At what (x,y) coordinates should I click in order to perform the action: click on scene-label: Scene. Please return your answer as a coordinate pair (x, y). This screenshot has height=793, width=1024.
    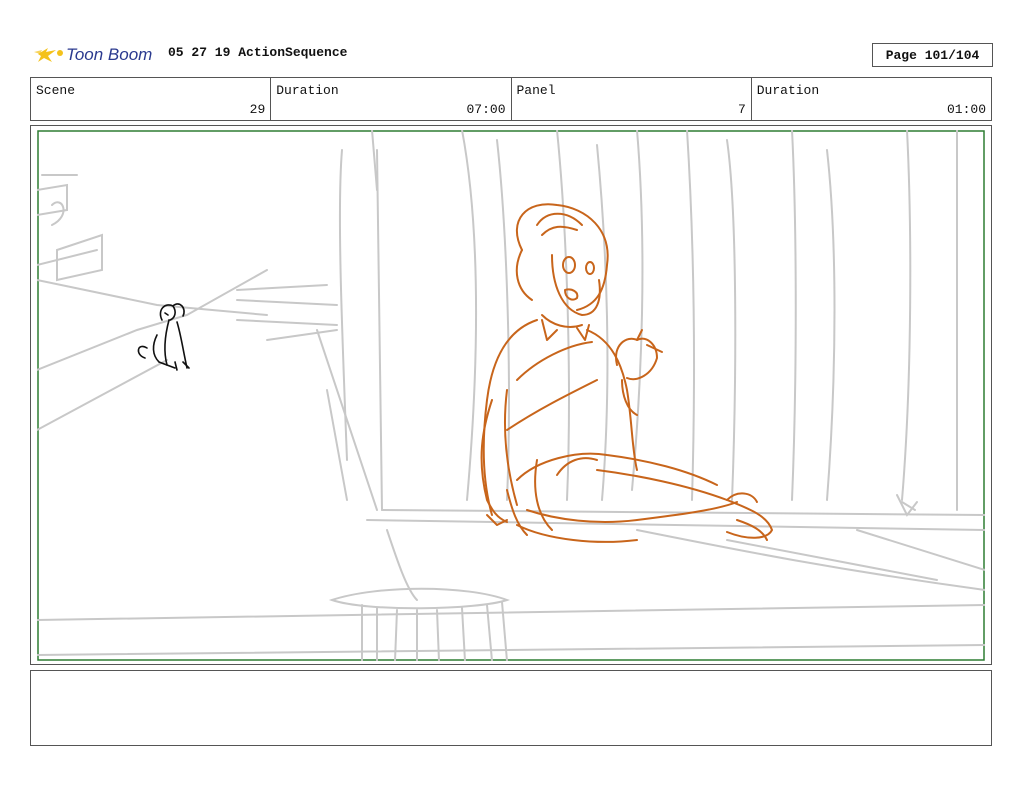
    Looking at the image, I should click on (56, 90).